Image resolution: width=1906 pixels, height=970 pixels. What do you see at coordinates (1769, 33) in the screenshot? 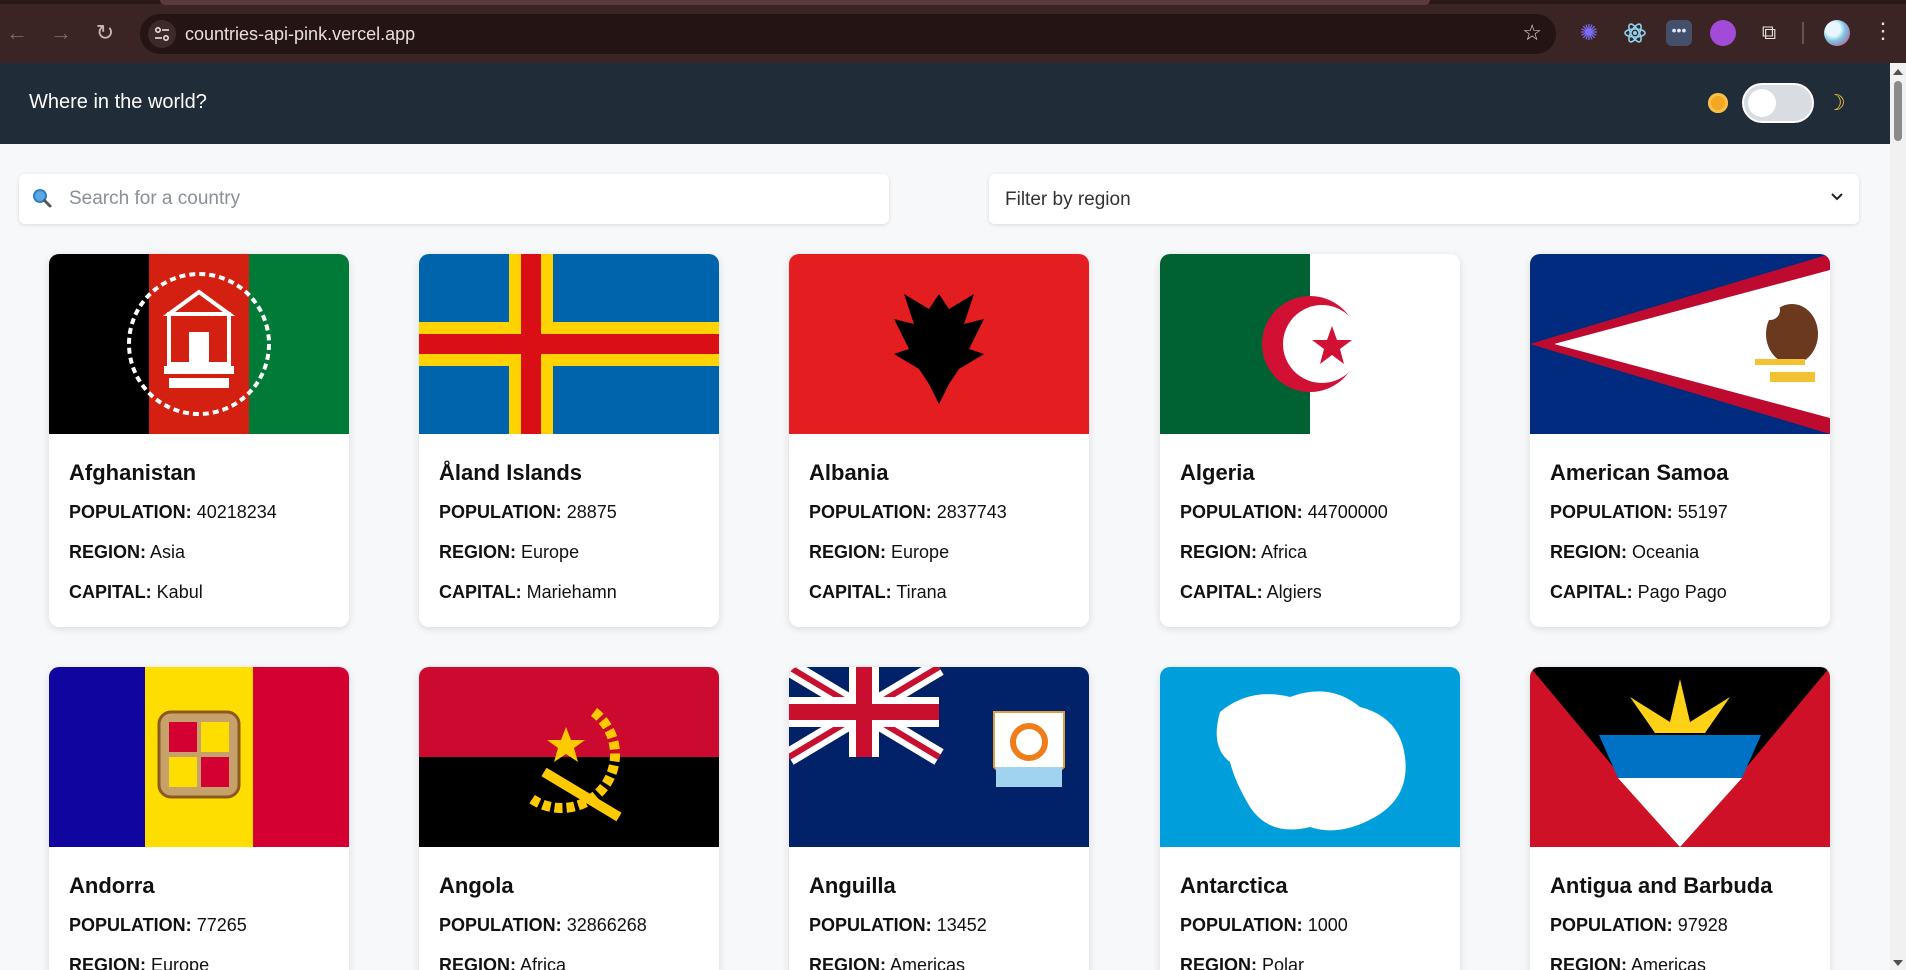
I see `puzzle-extensions-icon: ⧉` at bounding box center [1769, 33].